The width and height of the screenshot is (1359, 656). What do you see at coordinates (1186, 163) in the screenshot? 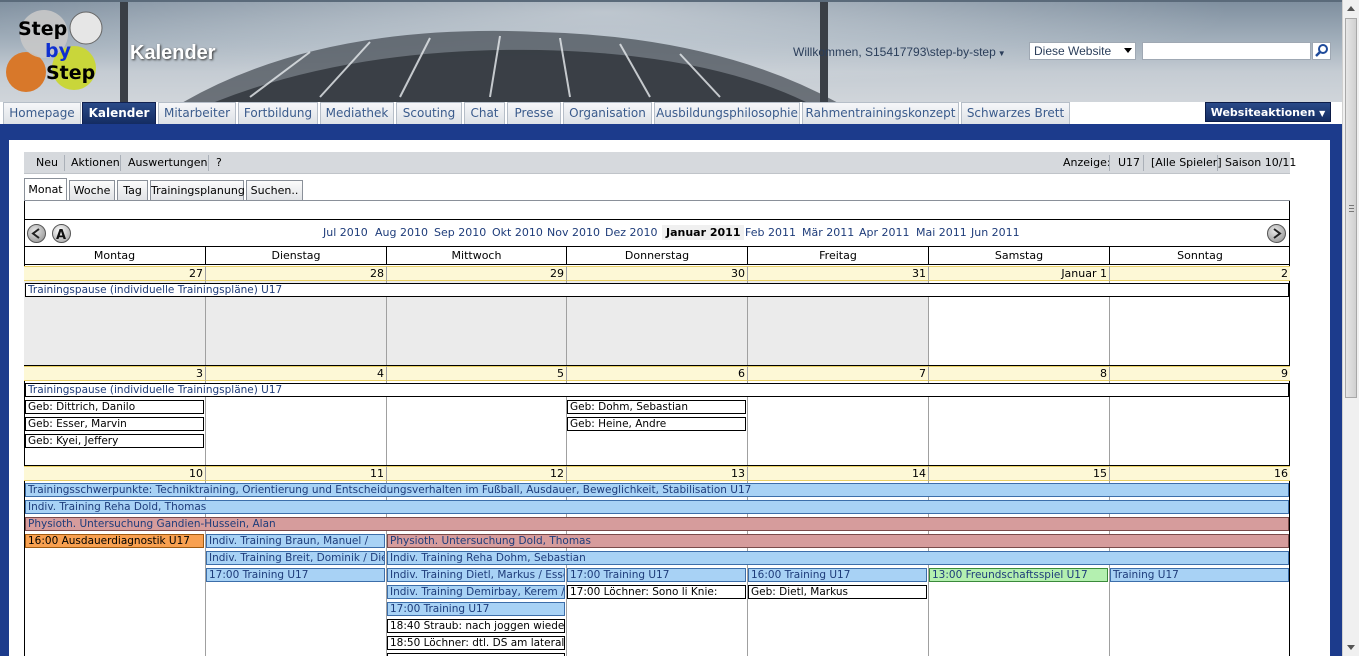
I see `players-filter: [Alle Spieler]` at bounding box center [1186, 163].